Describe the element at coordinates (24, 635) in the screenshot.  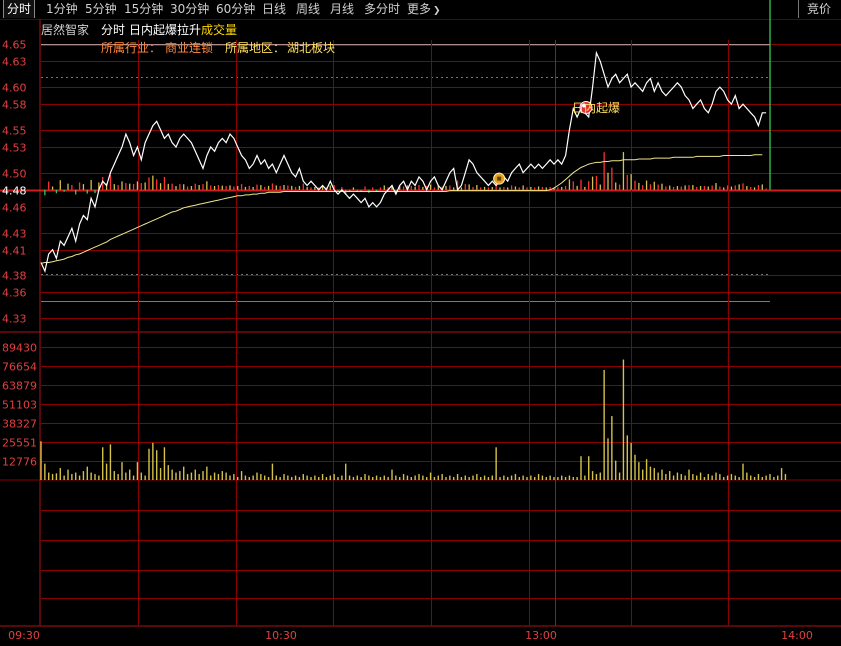
I see `time-tick-label: 09:30` at that location.